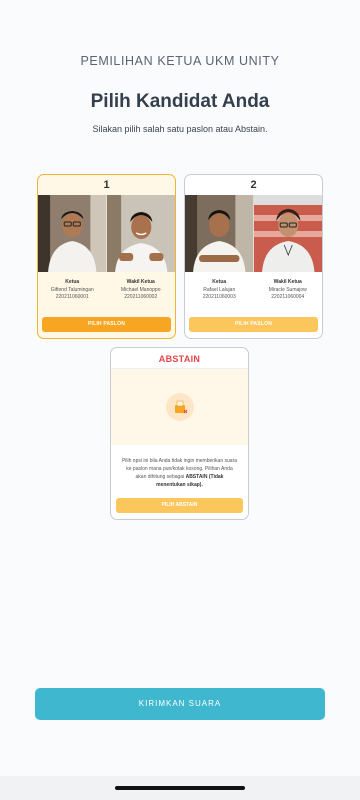  What do you see at coordinates (106, 185) in the screenshot?
I see `candidate-number: 1` at bounding box center [106, 185].